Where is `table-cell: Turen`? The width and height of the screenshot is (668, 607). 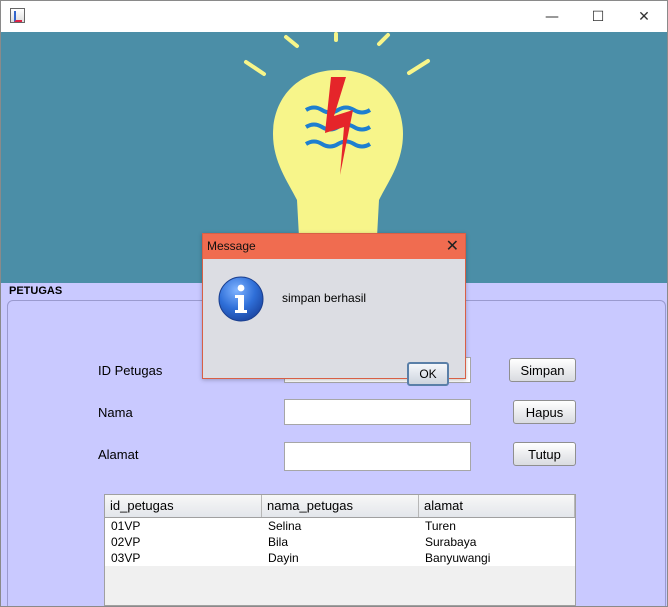
table-cell: Turen is located at coordinates (440, 526).